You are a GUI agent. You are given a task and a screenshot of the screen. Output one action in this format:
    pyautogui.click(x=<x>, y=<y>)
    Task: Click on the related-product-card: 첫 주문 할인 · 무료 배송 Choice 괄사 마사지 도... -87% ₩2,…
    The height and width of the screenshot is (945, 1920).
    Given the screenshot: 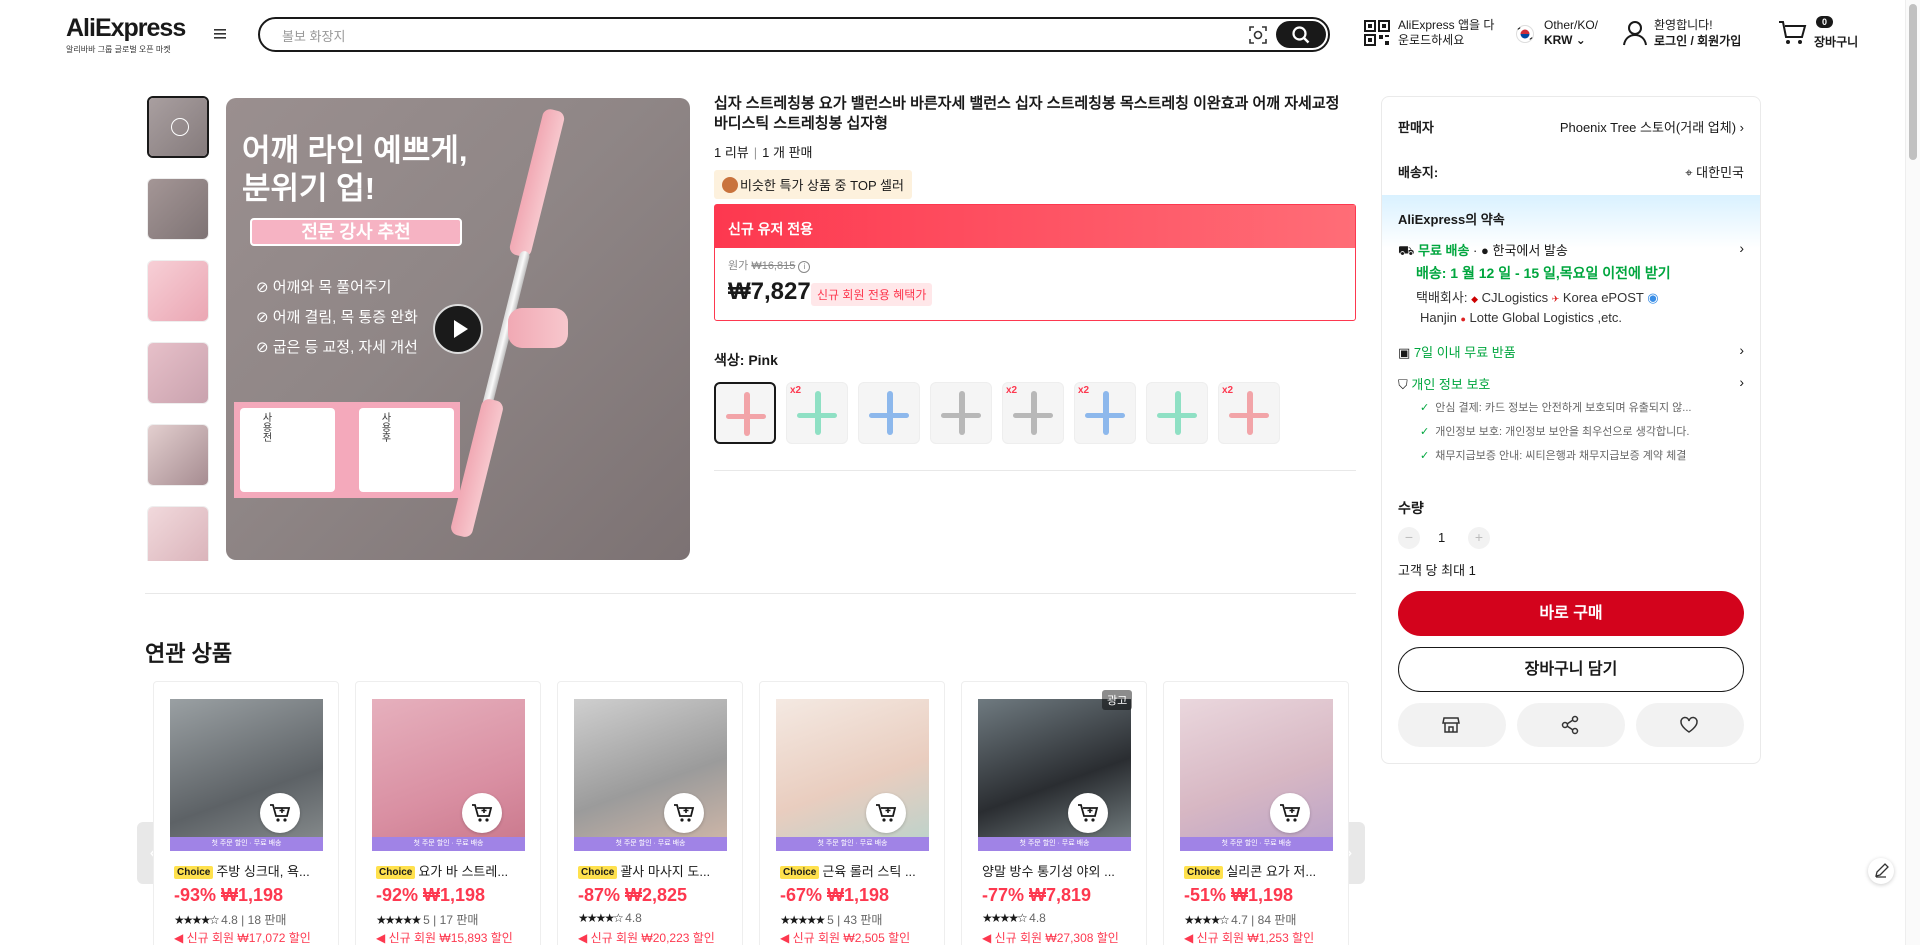 What is the action you would take?
    pyautogui.click(x=650, y=813)
    